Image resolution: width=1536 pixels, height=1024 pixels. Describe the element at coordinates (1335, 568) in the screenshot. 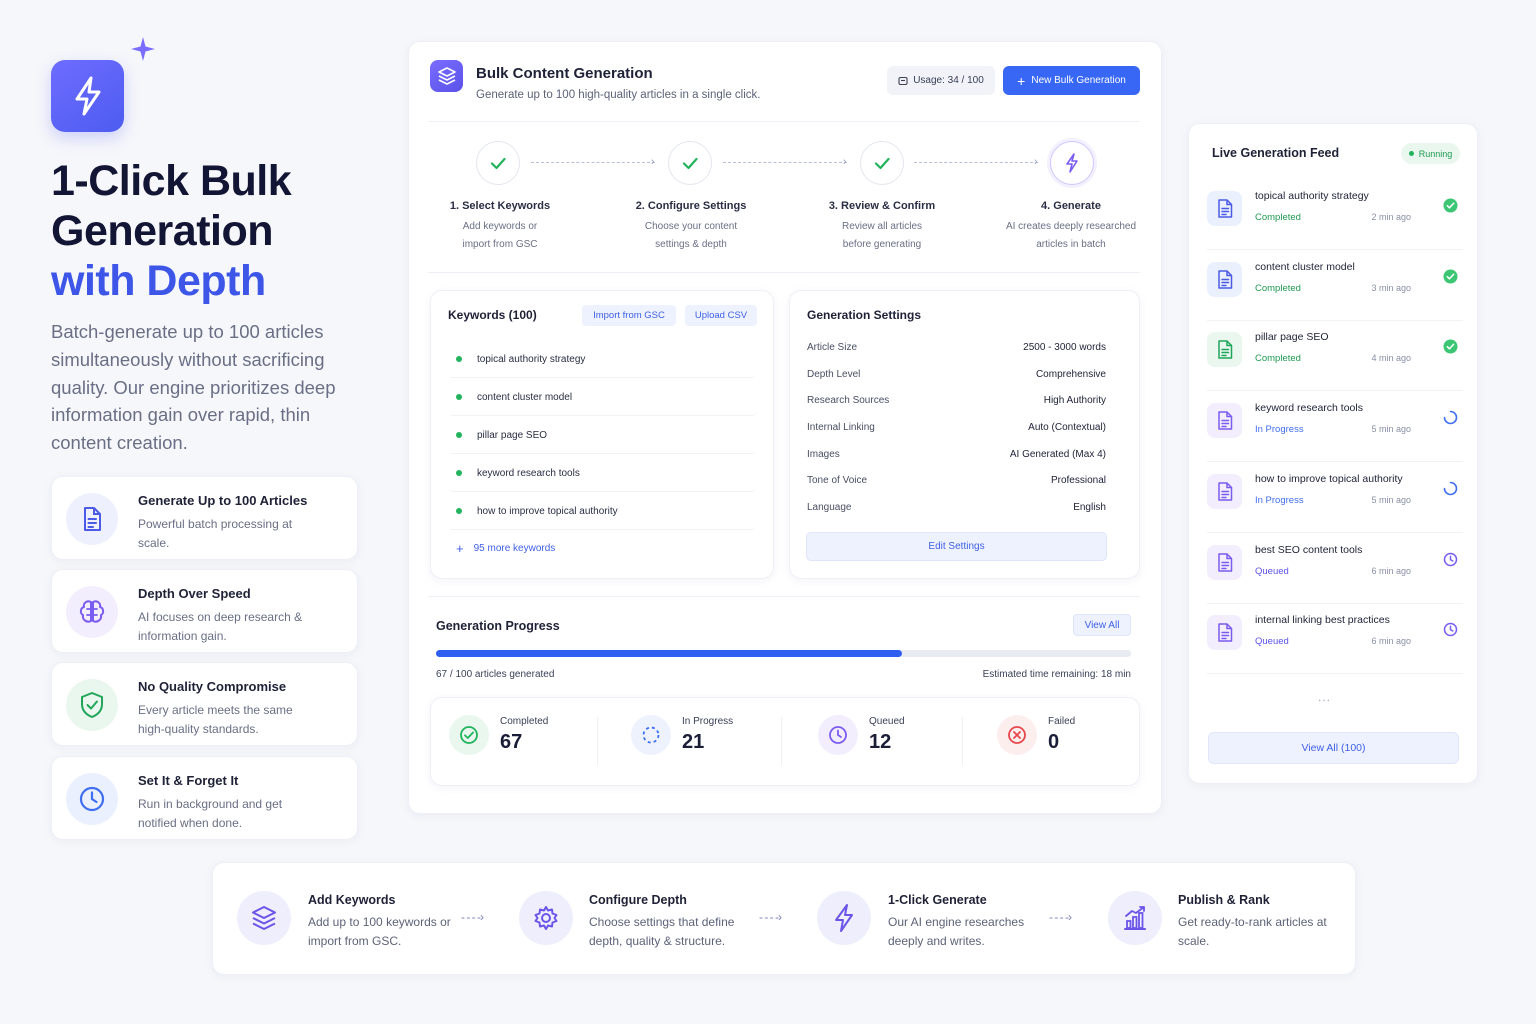

I see `feed-item: best SEO content tools Queued 6 min ago` at that location.